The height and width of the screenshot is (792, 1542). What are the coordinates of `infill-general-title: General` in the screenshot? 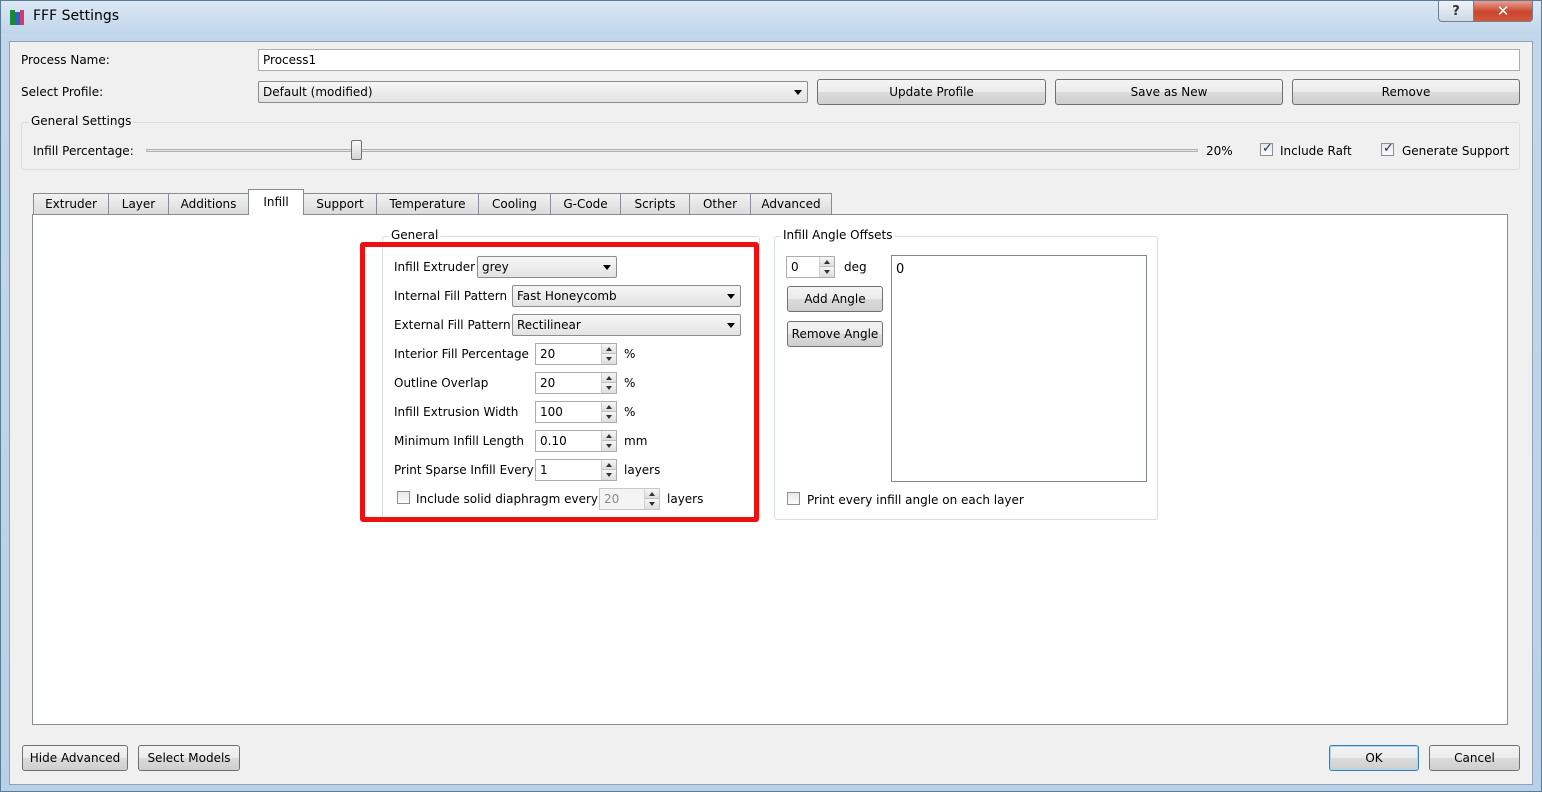 It's located at (415, 235).